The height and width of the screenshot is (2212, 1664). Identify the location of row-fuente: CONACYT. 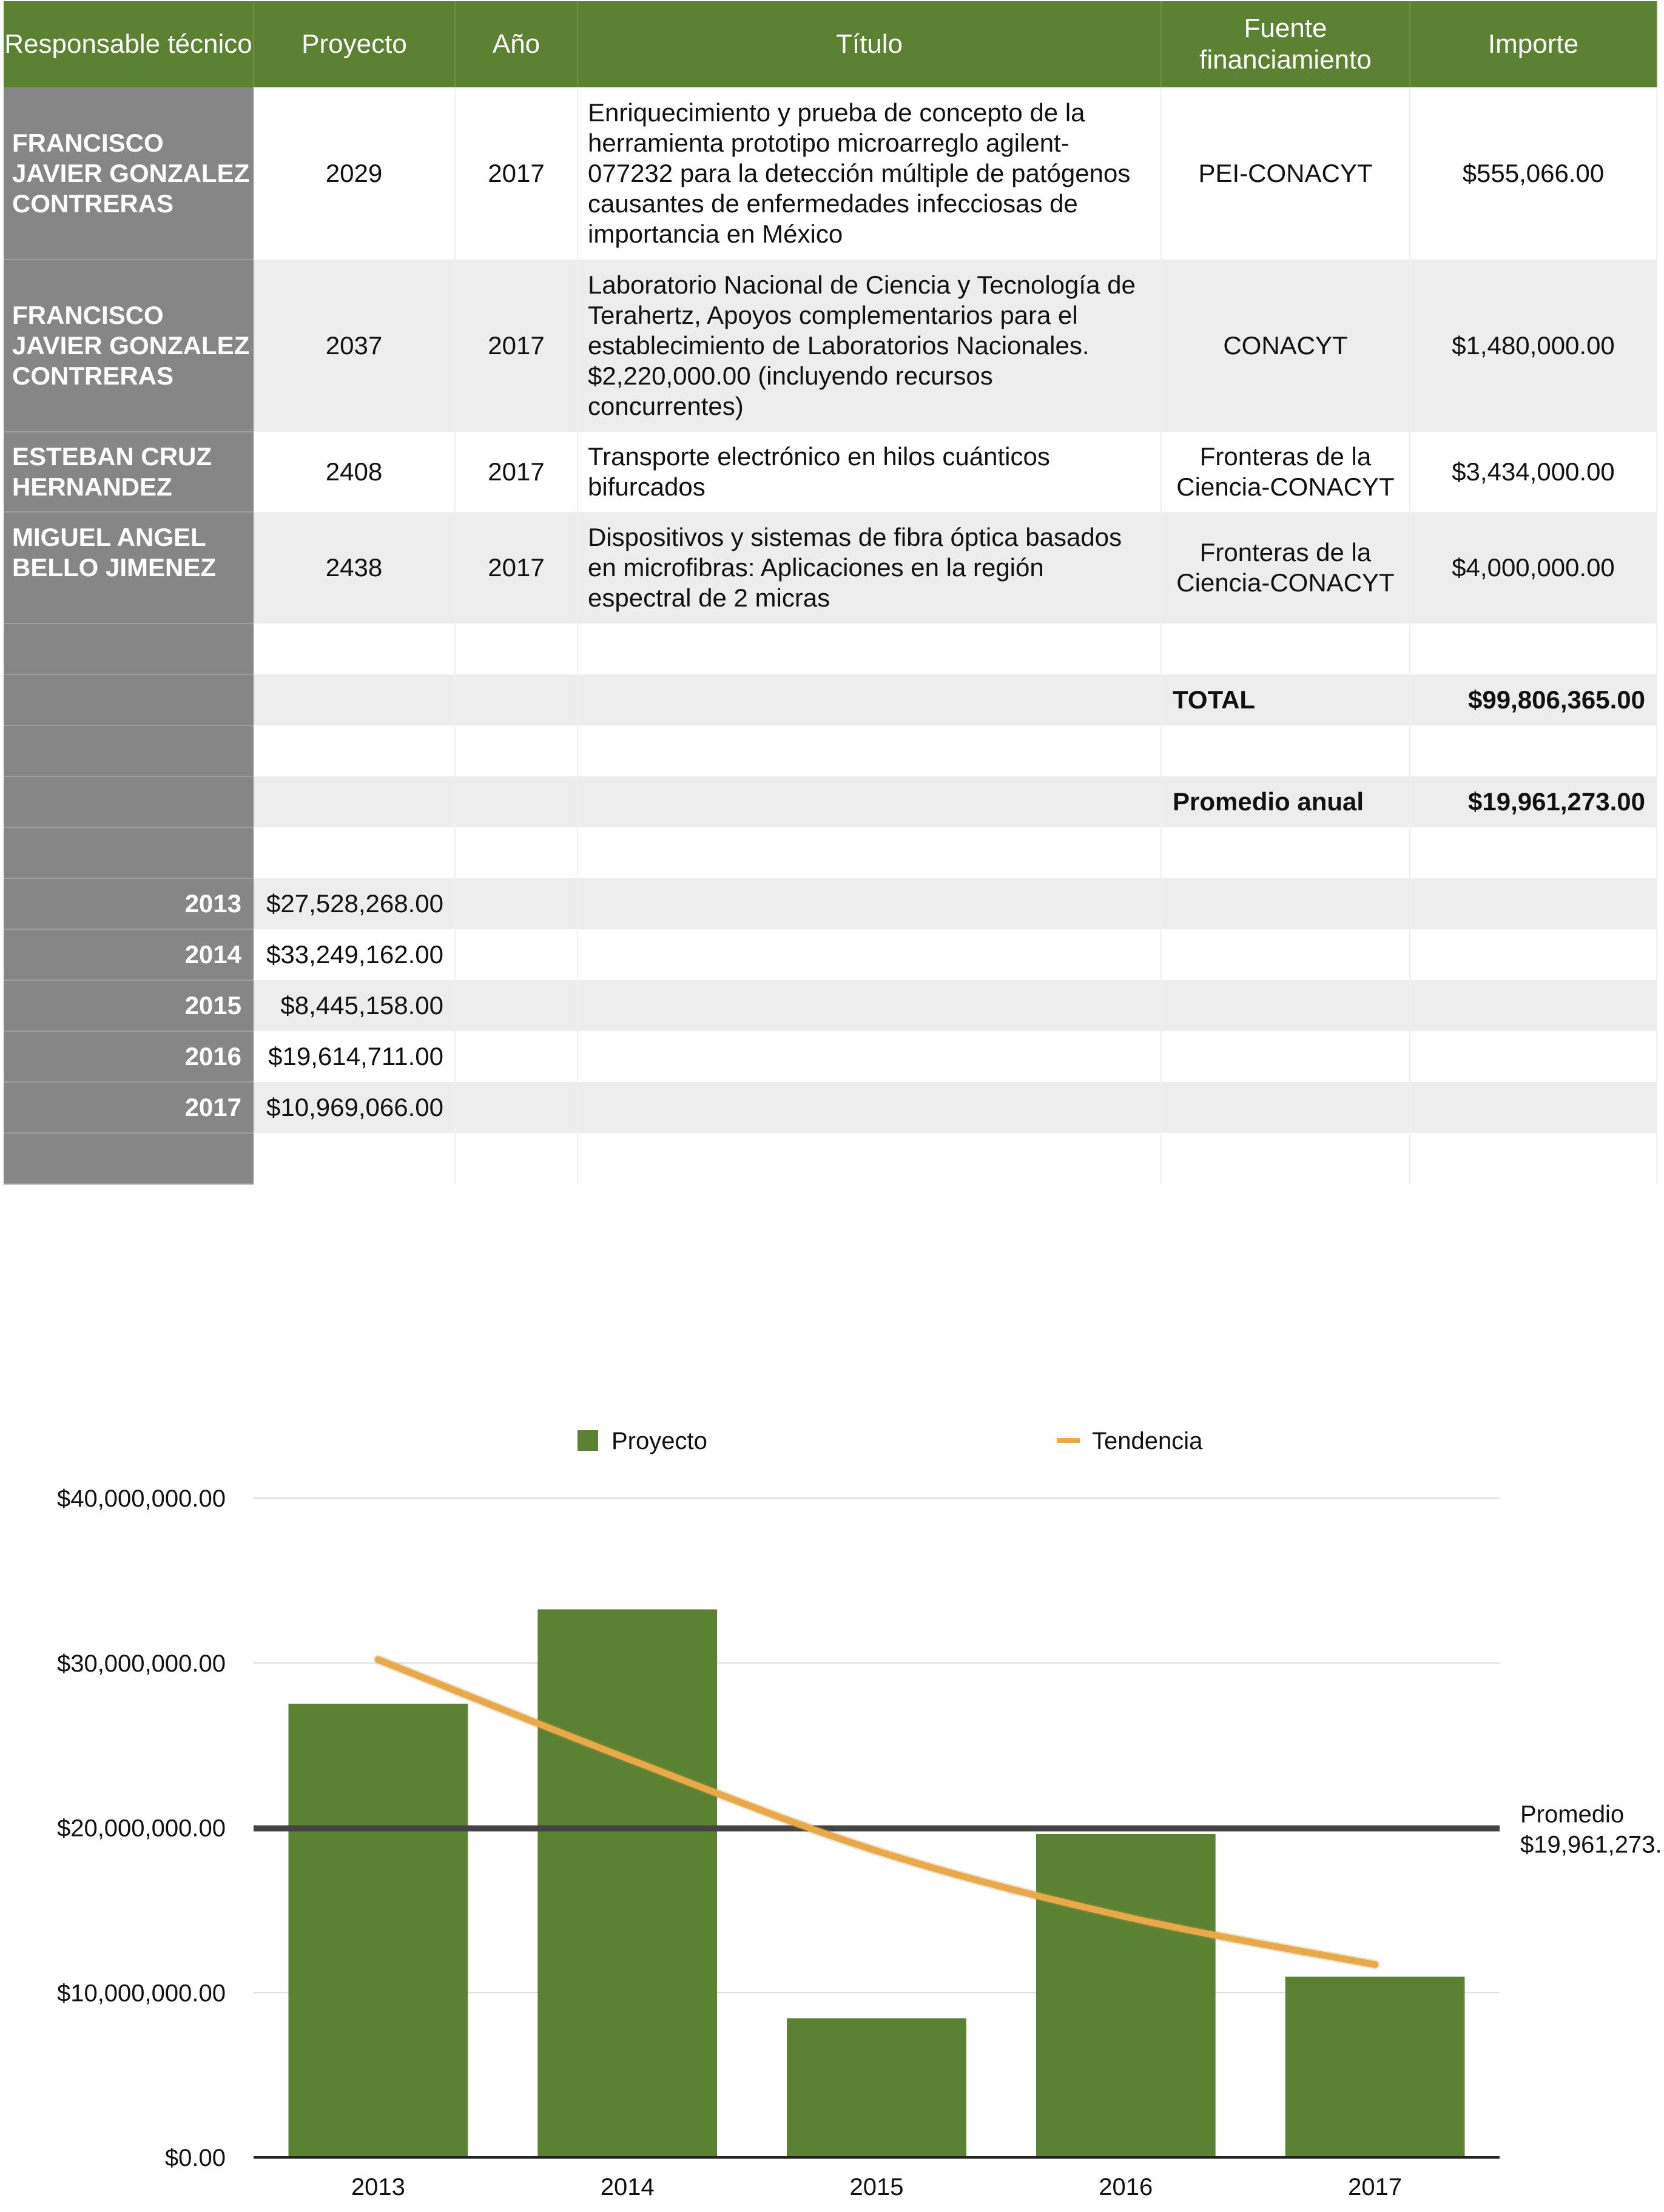
(1285, 346).